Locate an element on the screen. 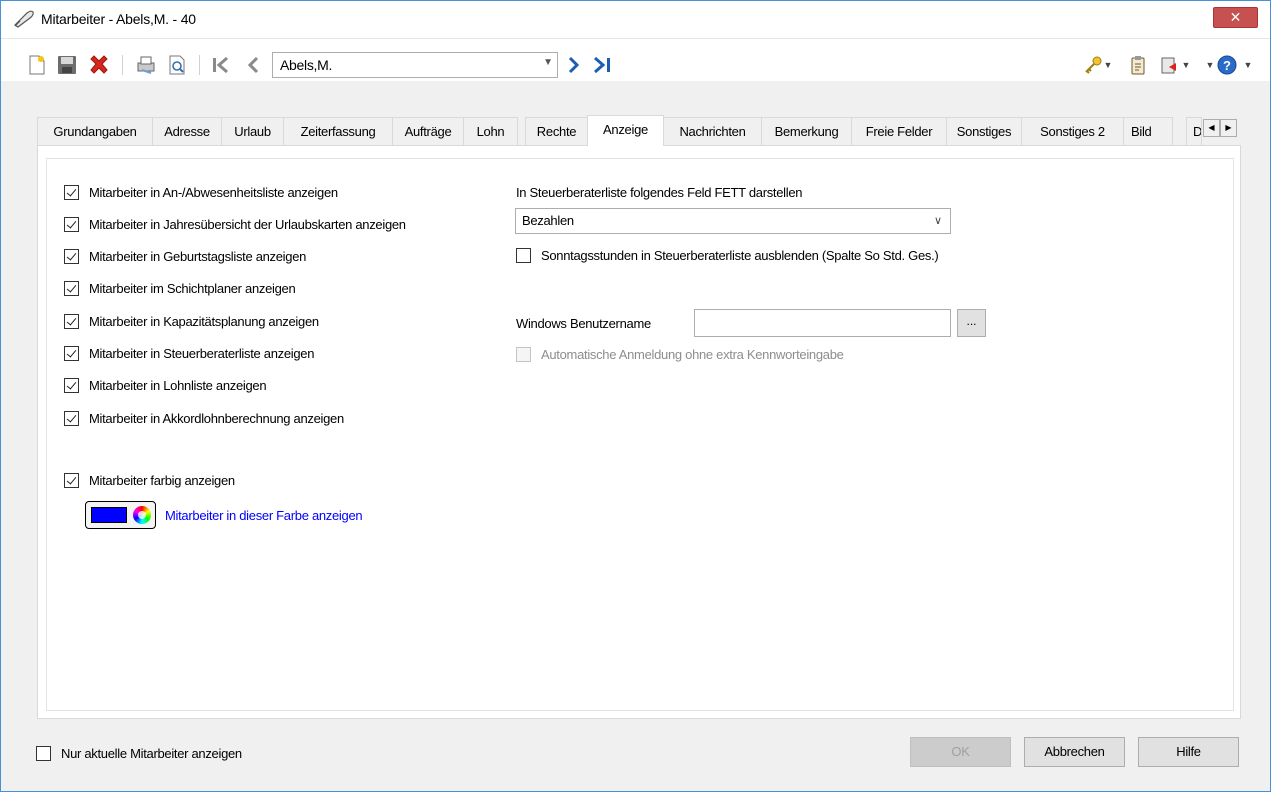 The height and width of the screenshot is (792, 1271). option-show-colored: Mitarbeiter farbig anzeigen is located at coordinates (149, 480).